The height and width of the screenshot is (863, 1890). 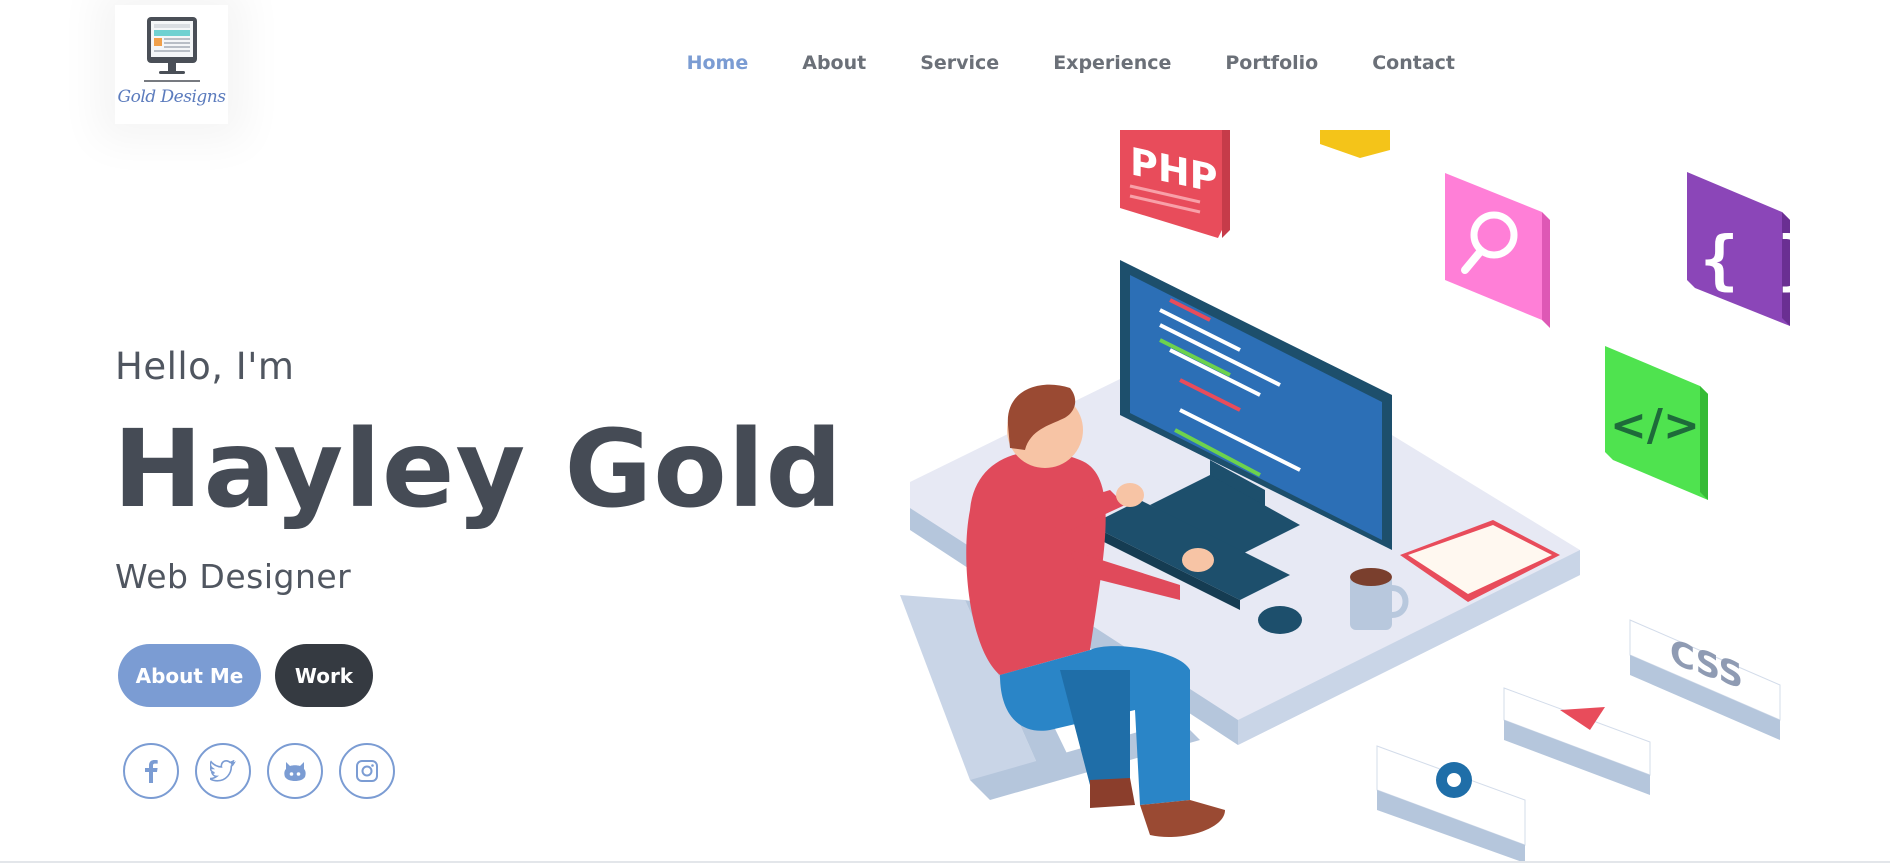 I want to click on css-block: CSS, so click(x=1705, y=679).